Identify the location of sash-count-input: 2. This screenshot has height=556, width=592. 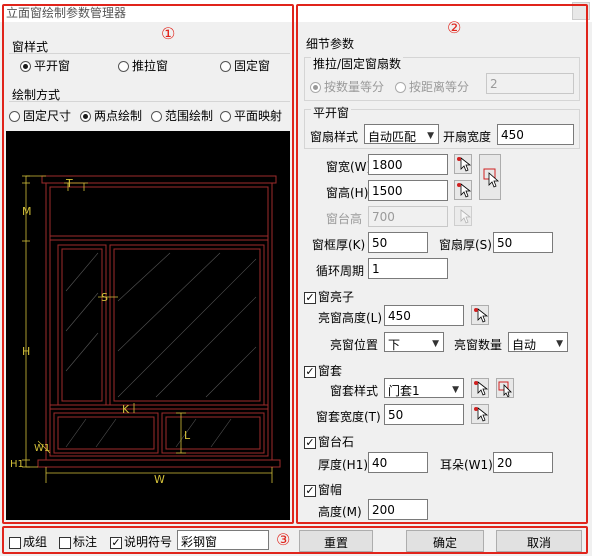
(530, 83).